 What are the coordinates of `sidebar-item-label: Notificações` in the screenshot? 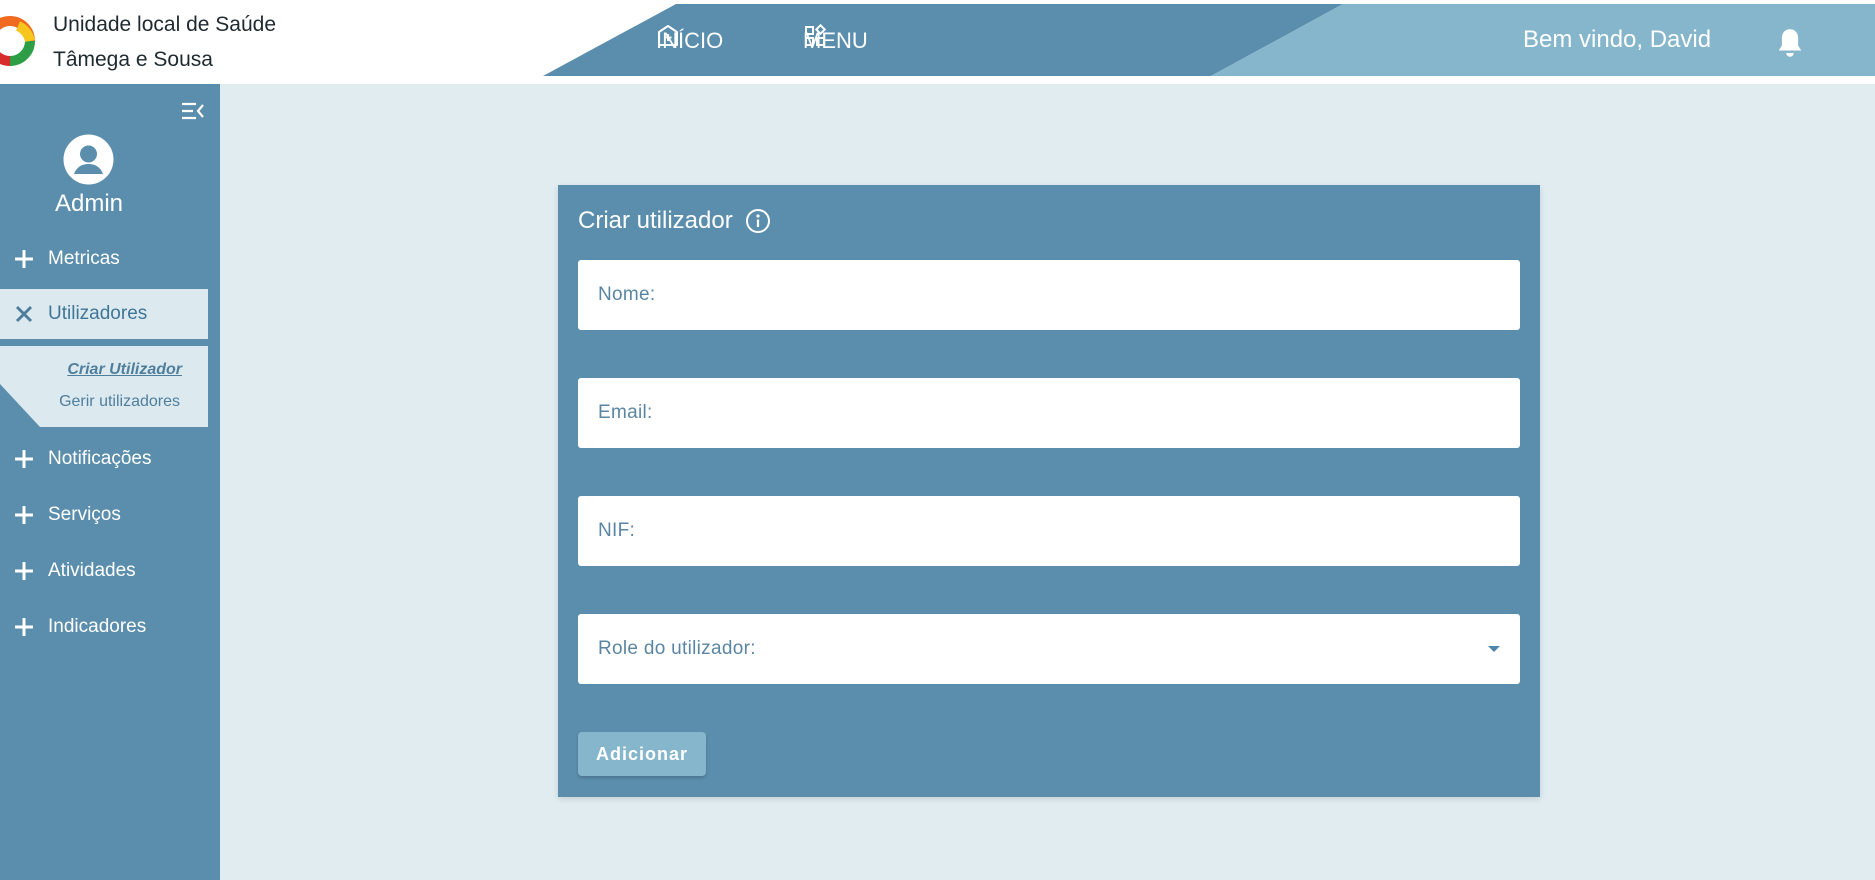 It's located at (100, 458).